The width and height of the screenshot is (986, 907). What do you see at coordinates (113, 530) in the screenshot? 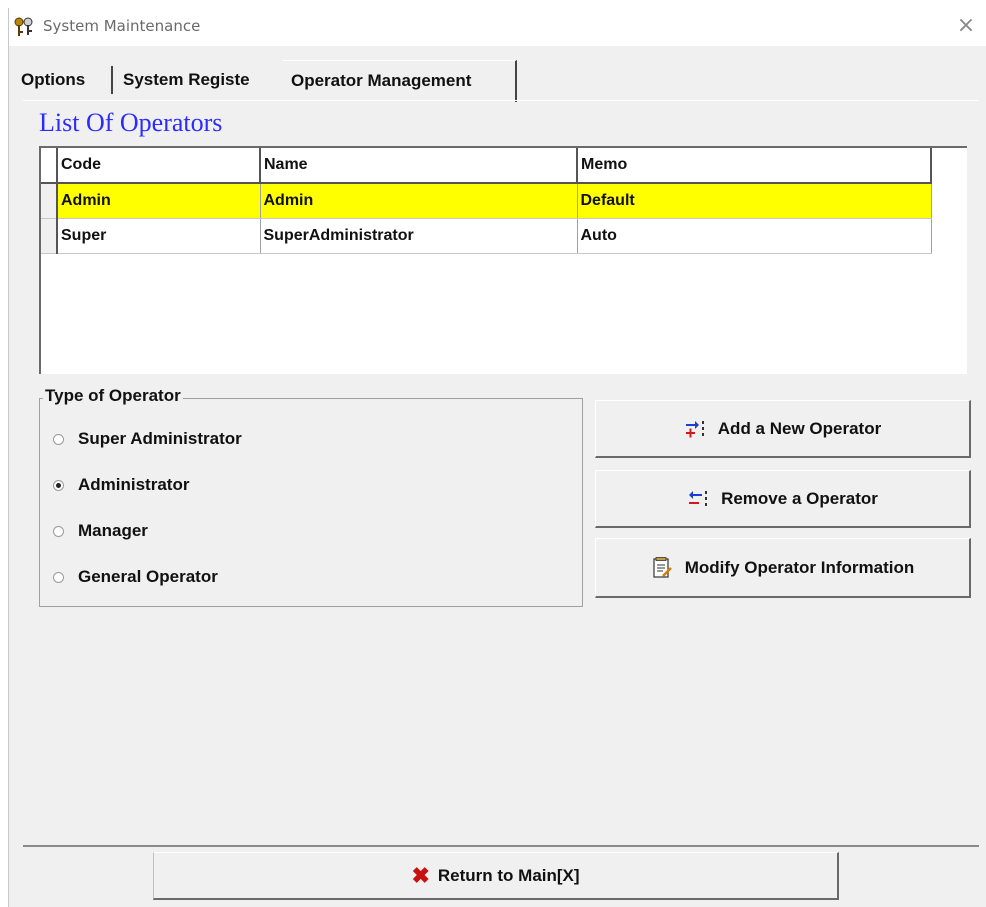
I see `radio-label: Manager` at bounding box center [113, 530].